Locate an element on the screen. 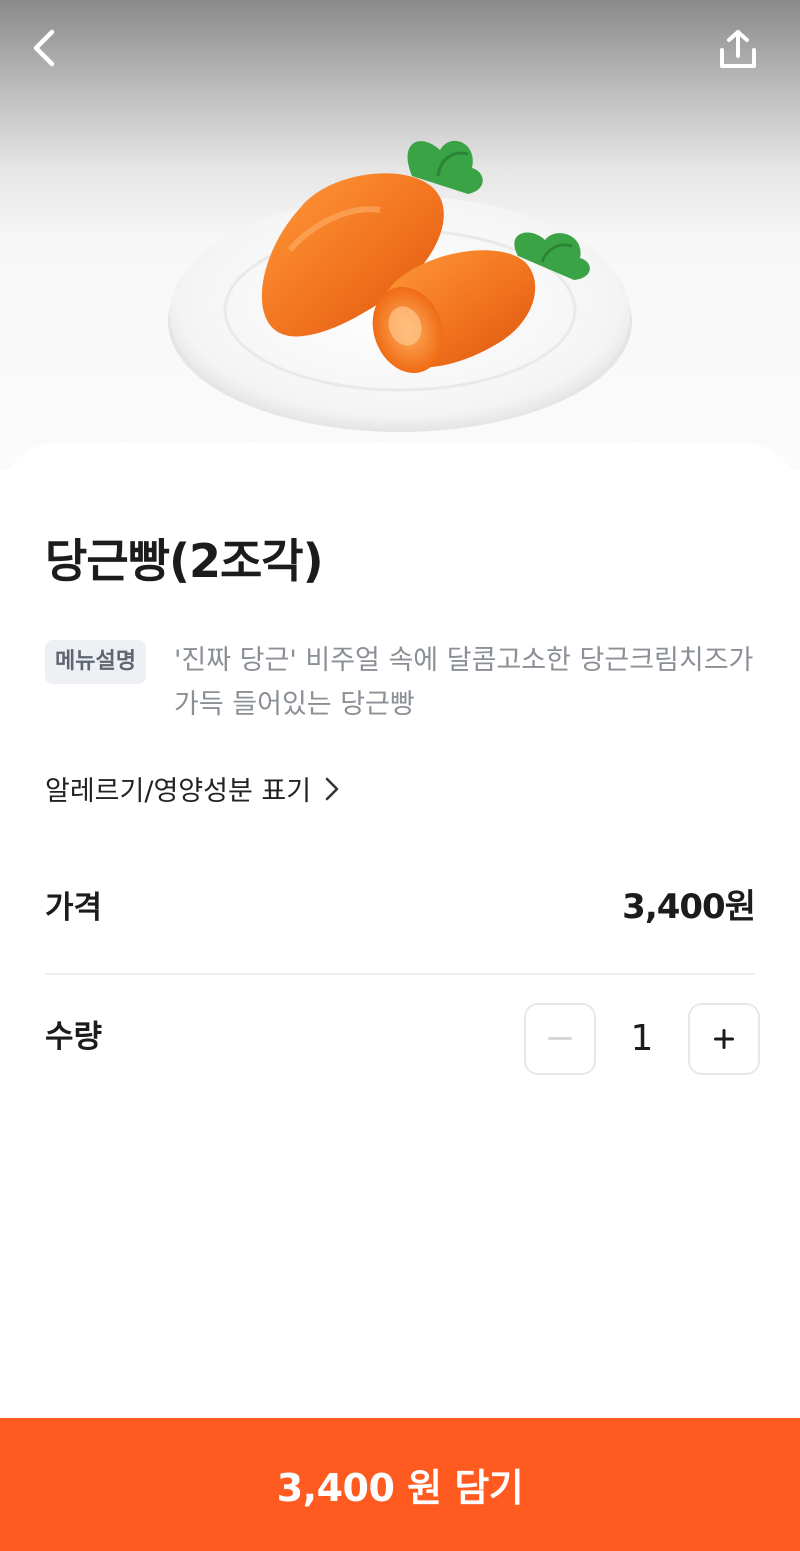  share-icon is located at coordinates (738, 49).